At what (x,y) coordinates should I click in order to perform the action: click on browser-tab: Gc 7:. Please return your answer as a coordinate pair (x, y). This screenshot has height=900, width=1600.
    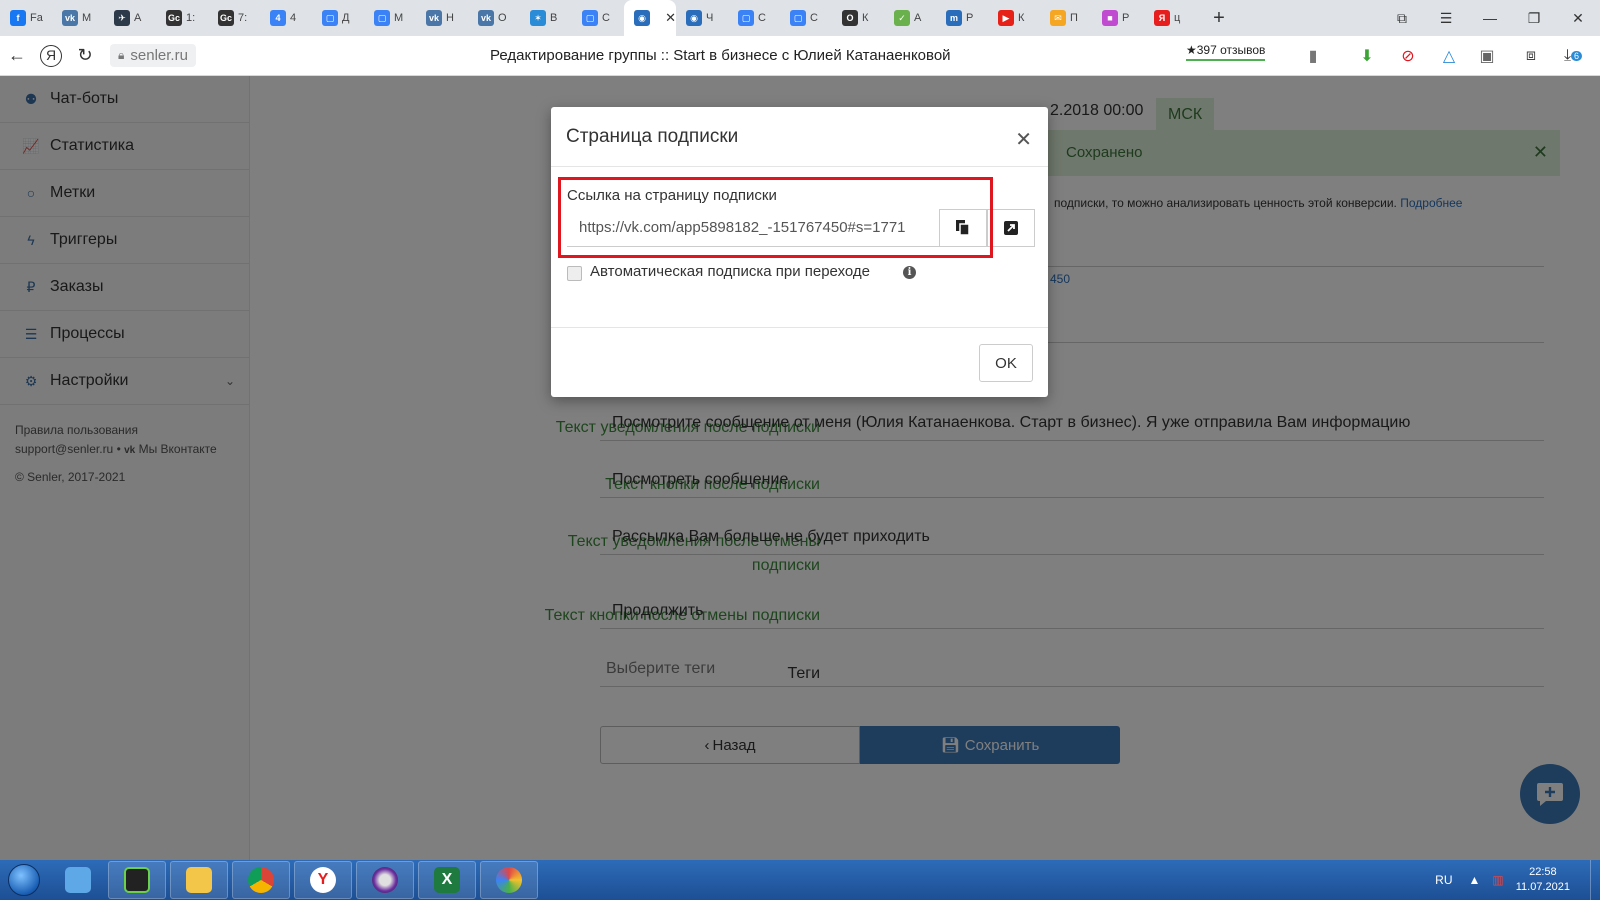
    Looking at the image, I should click on (234, 18).